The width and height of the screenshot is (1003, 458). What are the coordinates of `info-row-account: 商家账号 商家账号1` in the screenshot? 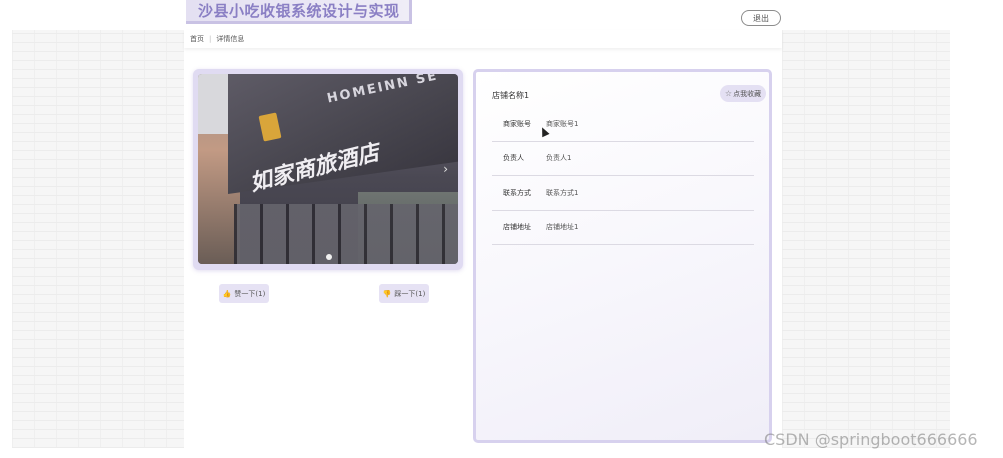 It's located at (623, 124).